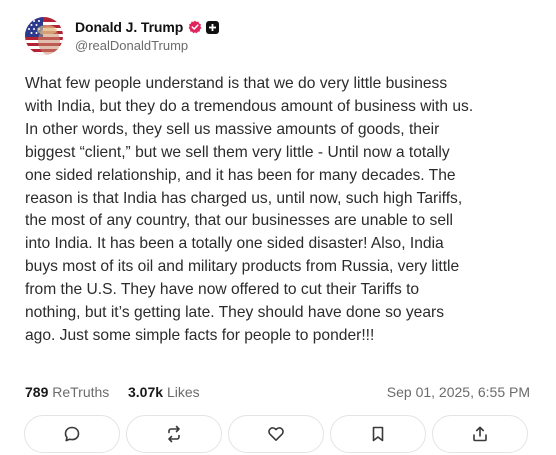 The image size is (556, 455). I want to click on retruths-stat: 789 ReTruths, so click(67, 392).